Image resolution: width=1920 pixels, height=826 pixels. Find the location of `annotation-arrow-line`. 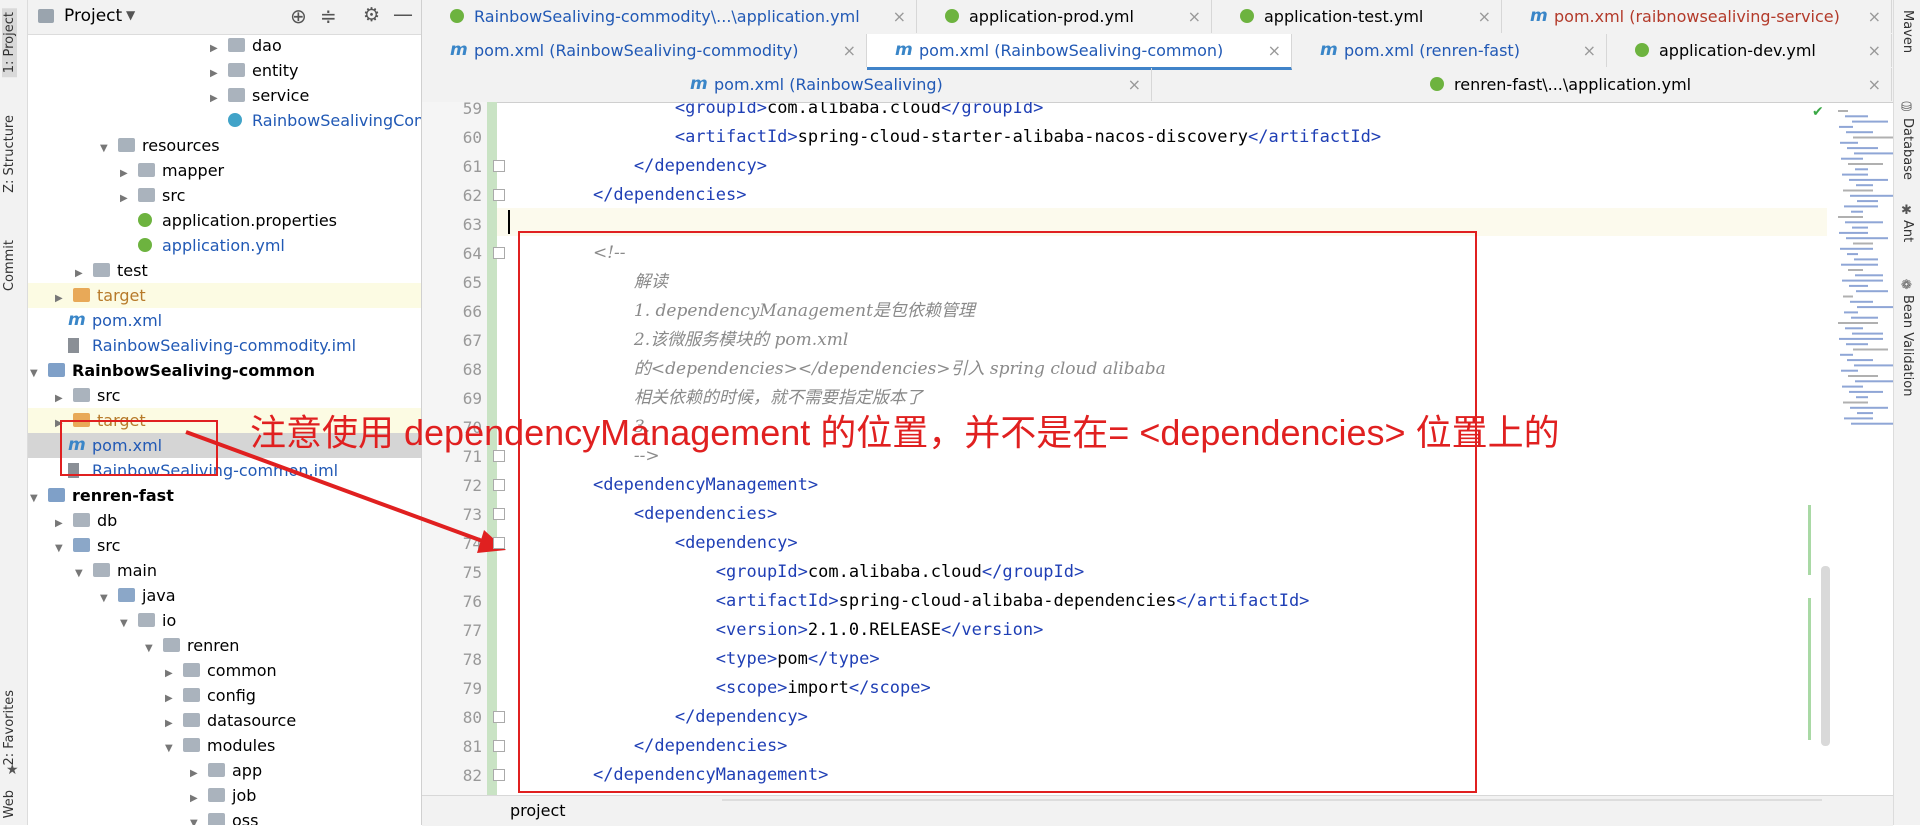

annotation-arrow-line is located at coordinates (341, 489).